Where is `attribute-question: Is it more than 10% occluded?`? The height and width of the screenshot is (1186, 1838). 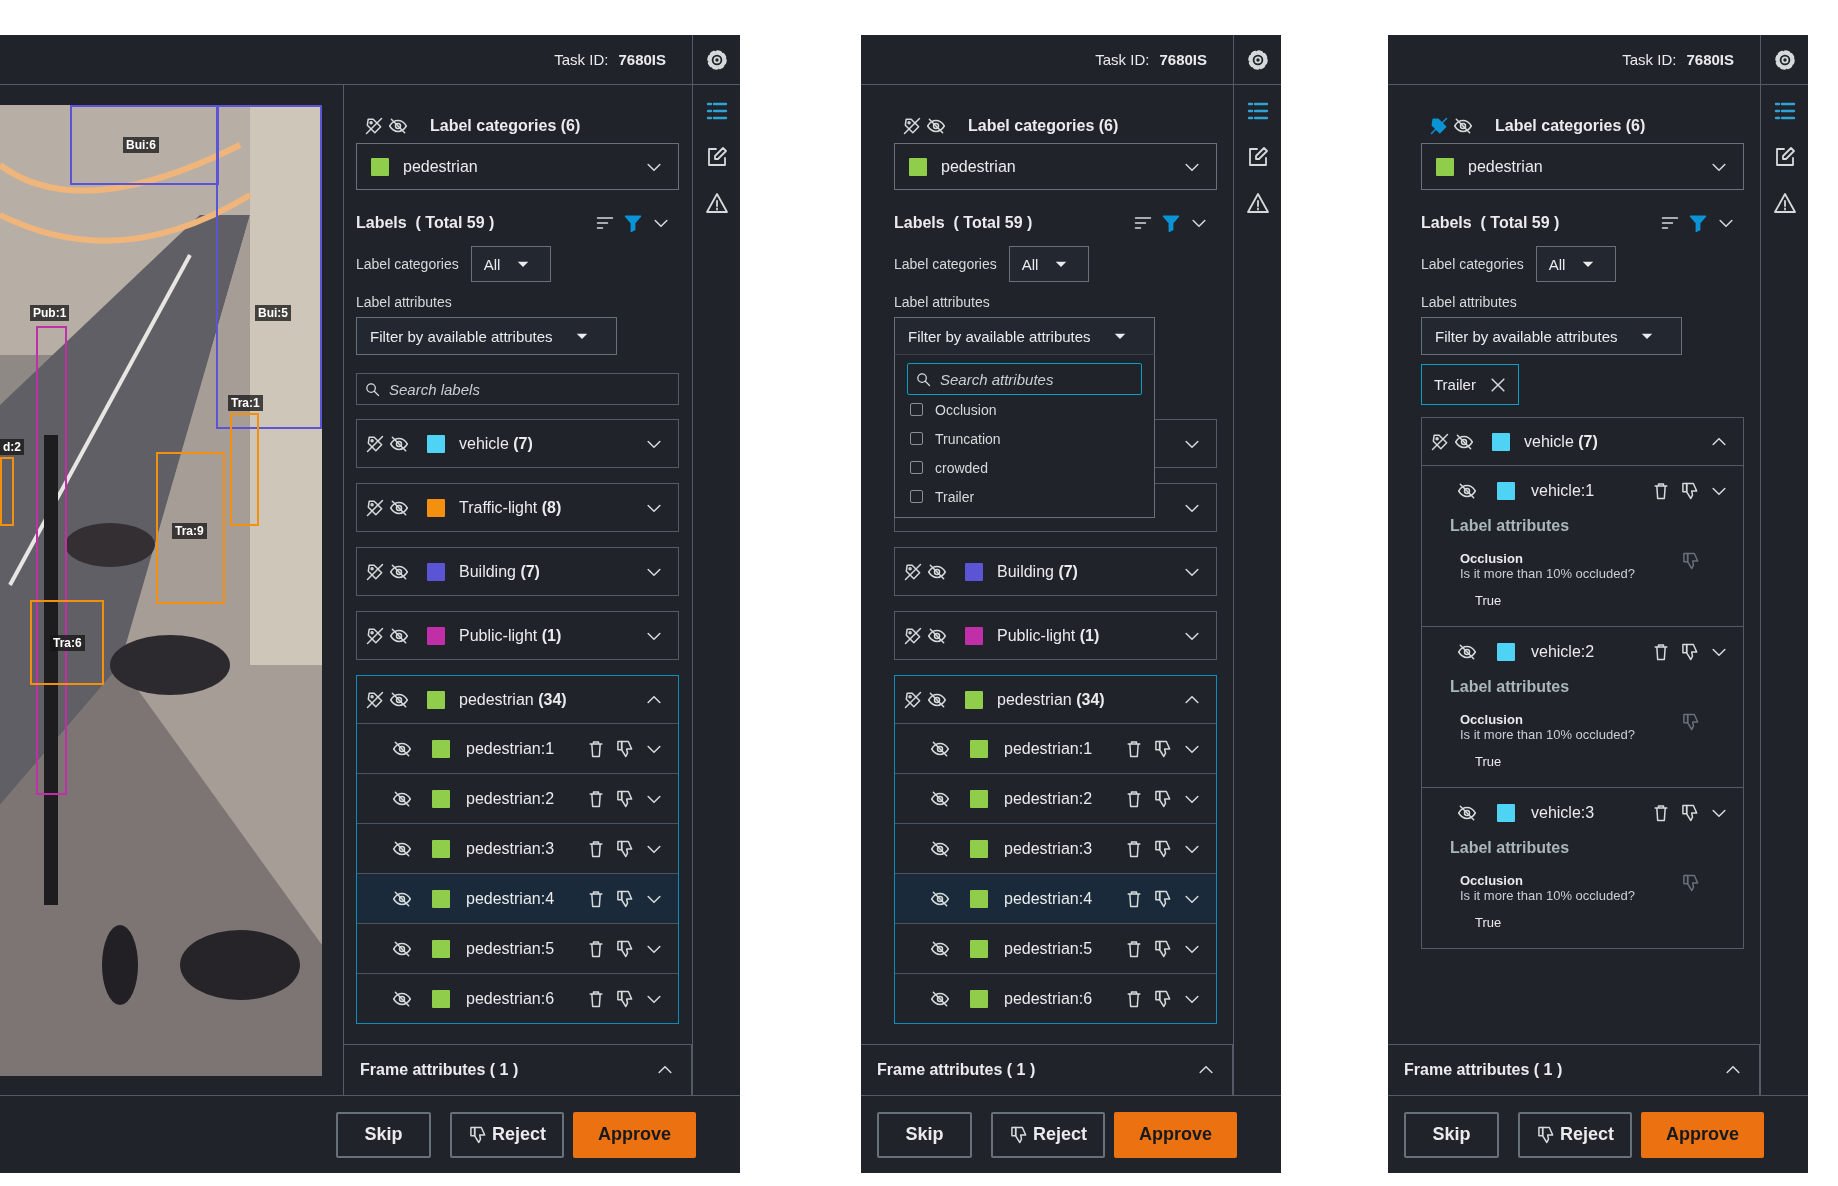 attribute-question: Is it more than 10% occluded? is located at coordinates (1548, 895).